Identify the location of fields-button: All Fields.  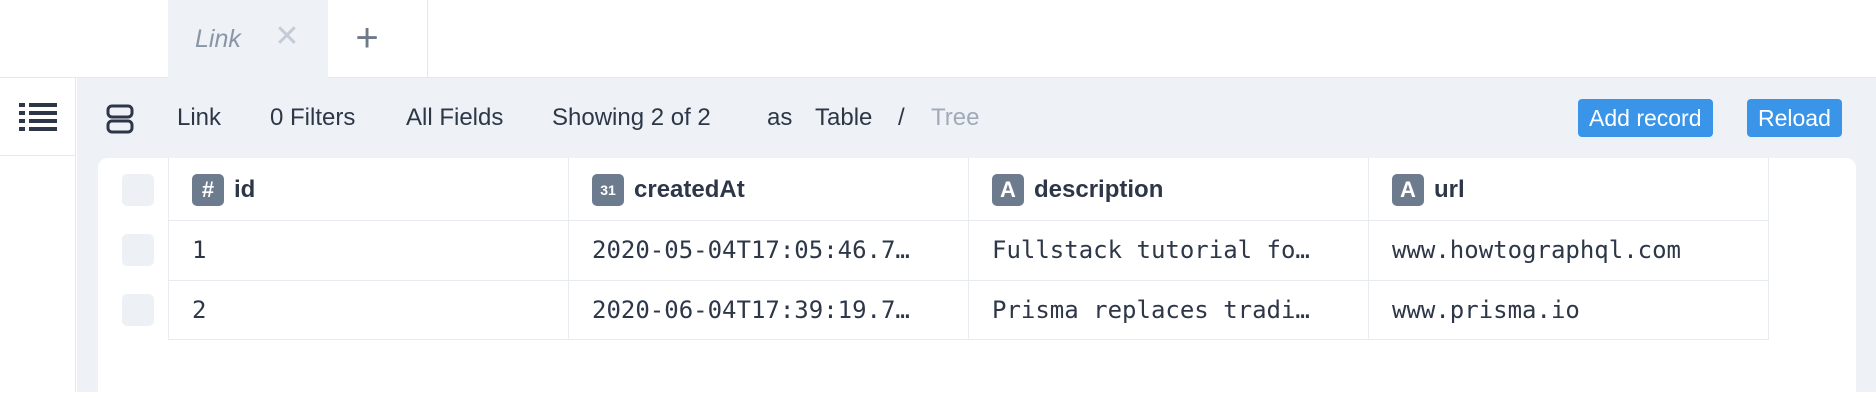
(454, 118).